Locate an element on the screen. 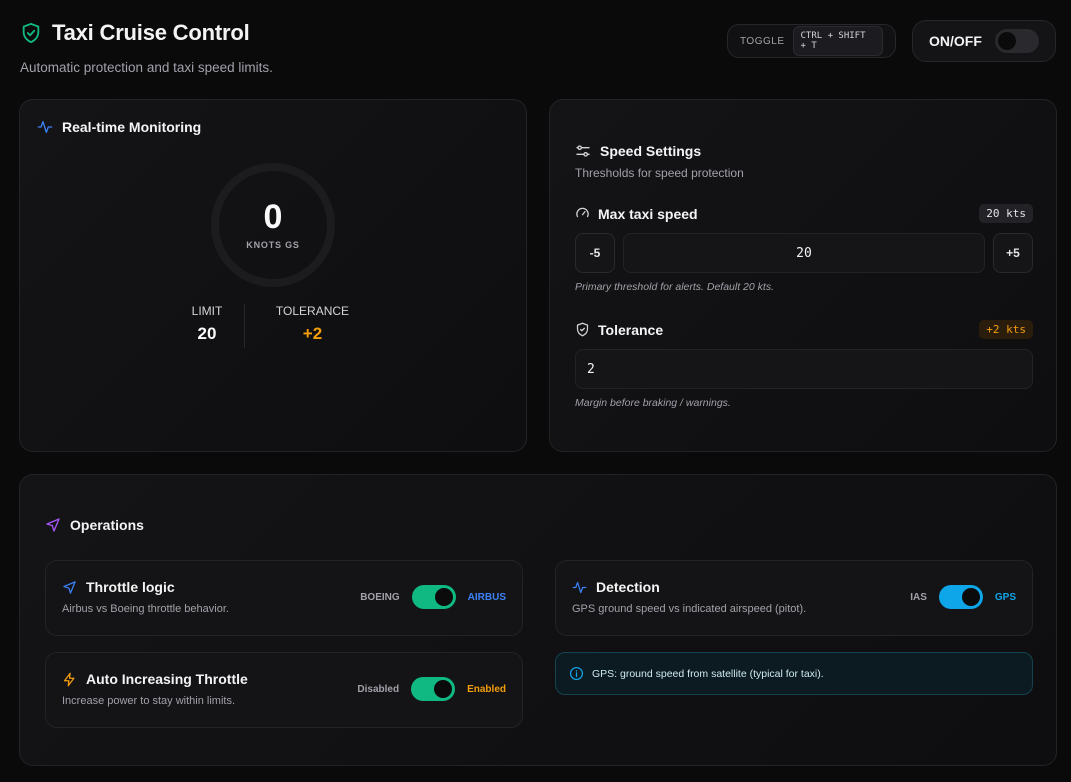  increment-speed-button: +5 is located at coordinates (1013, 253).